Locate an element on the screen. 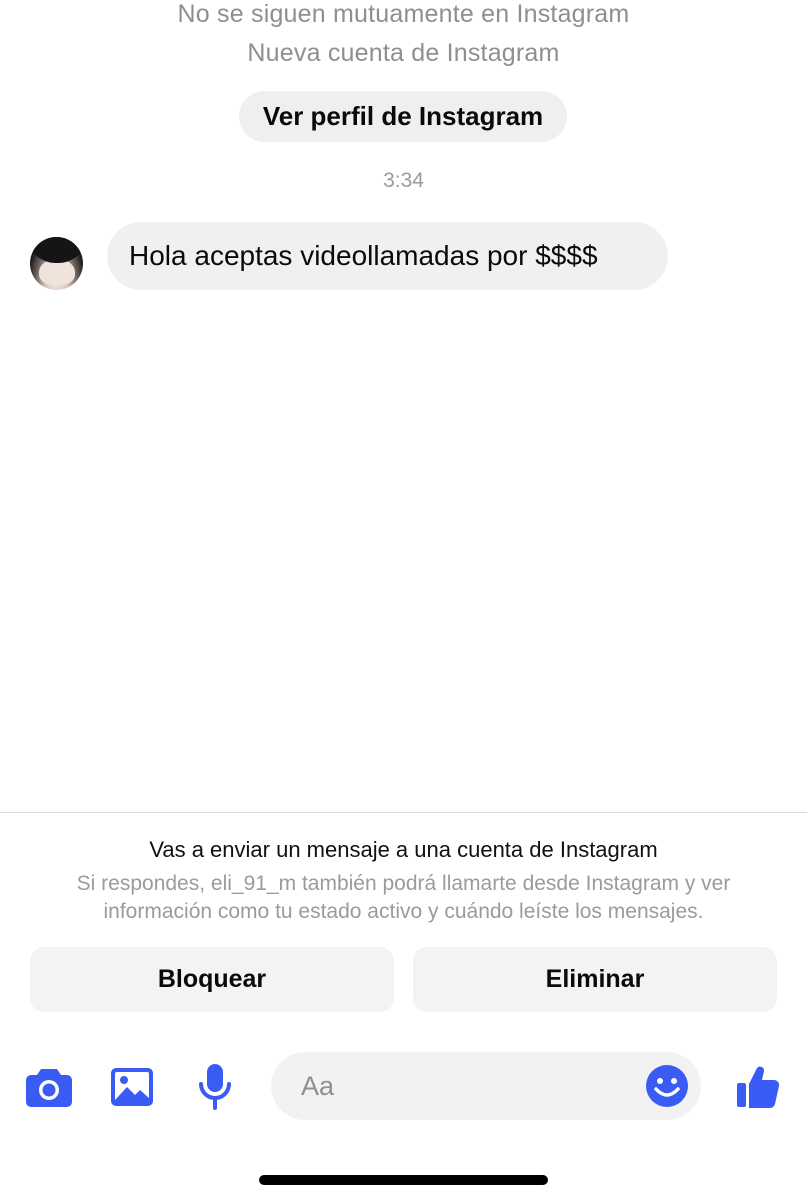 Image resolution: width=807 pixels, height=1200 pixels. delete-button: Eliminar is located at coordinates (595, 979).